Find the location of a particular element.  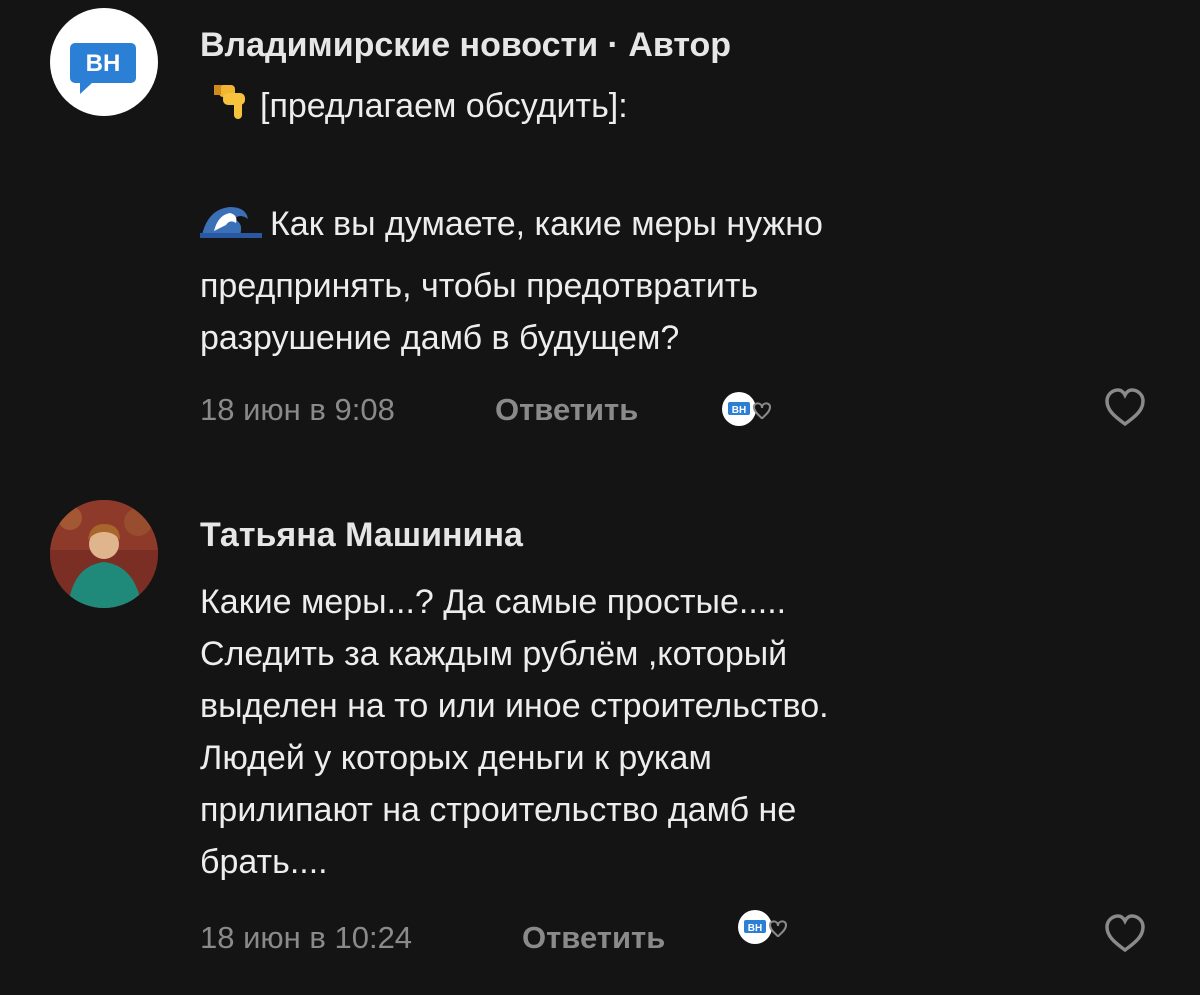

user-photo-icon is located at coordinates (104, 554).